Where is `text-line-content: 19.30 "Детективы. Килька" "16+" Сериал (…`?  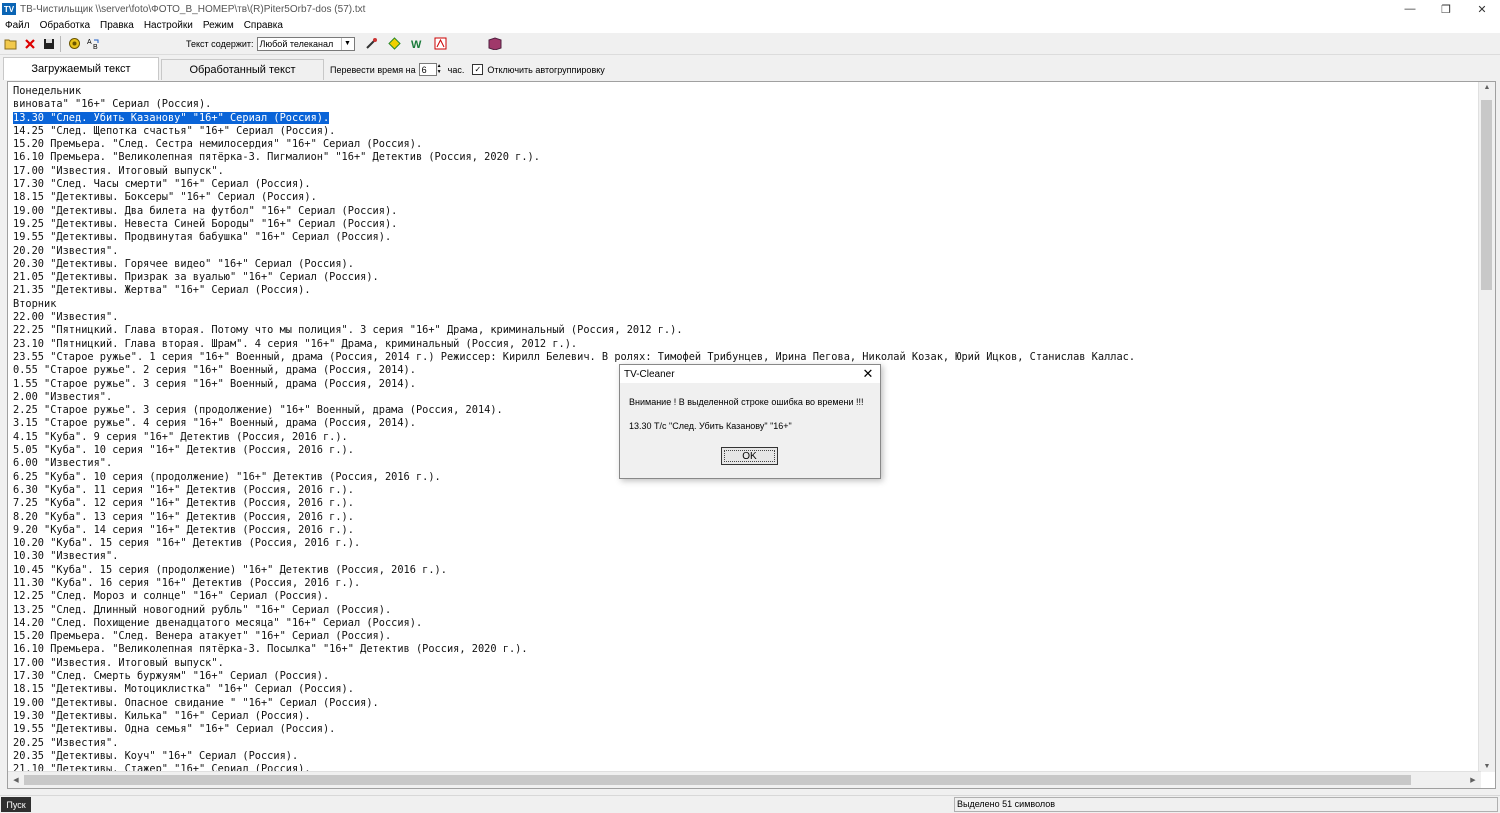
text-line-content: 19.30 "Детективы. Килька" "16+" Сериал (… is located at coordinates (162, 715).